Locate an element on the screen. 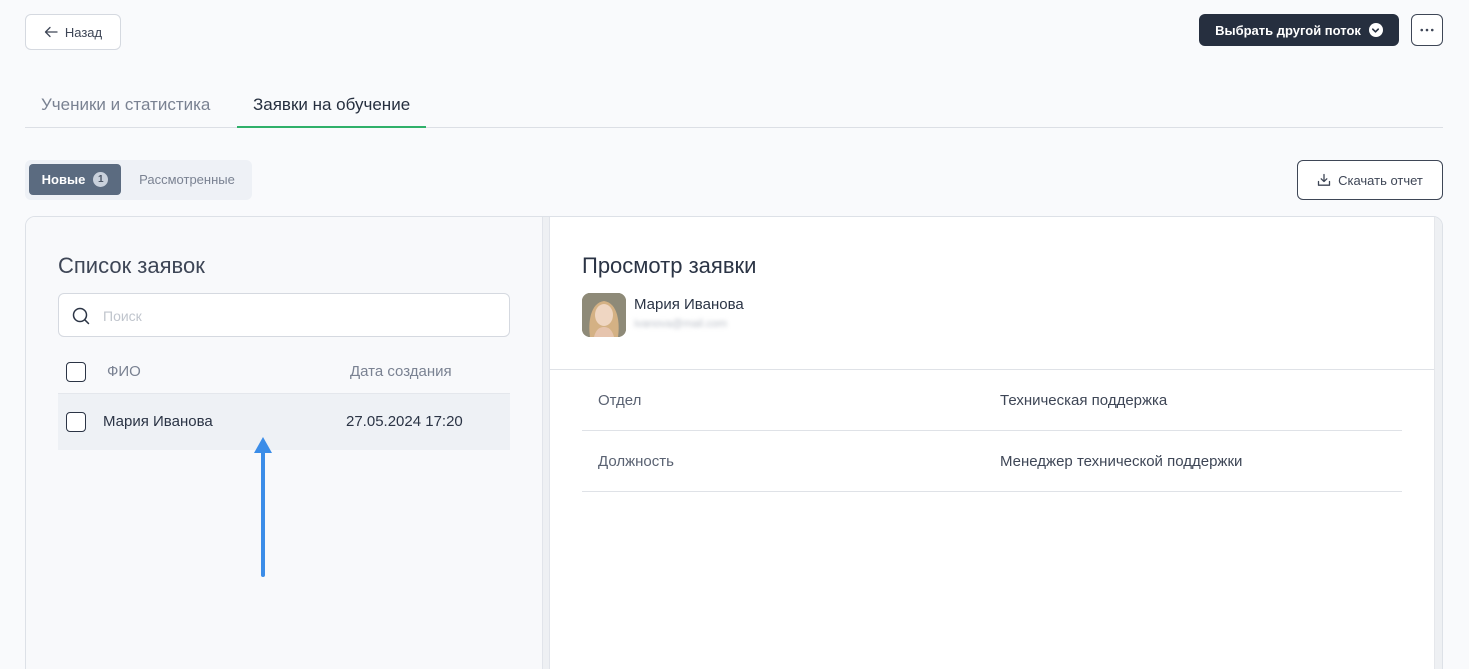  choose-flow-button: Выбрать другой поток is located at coordinates (1299, 30).